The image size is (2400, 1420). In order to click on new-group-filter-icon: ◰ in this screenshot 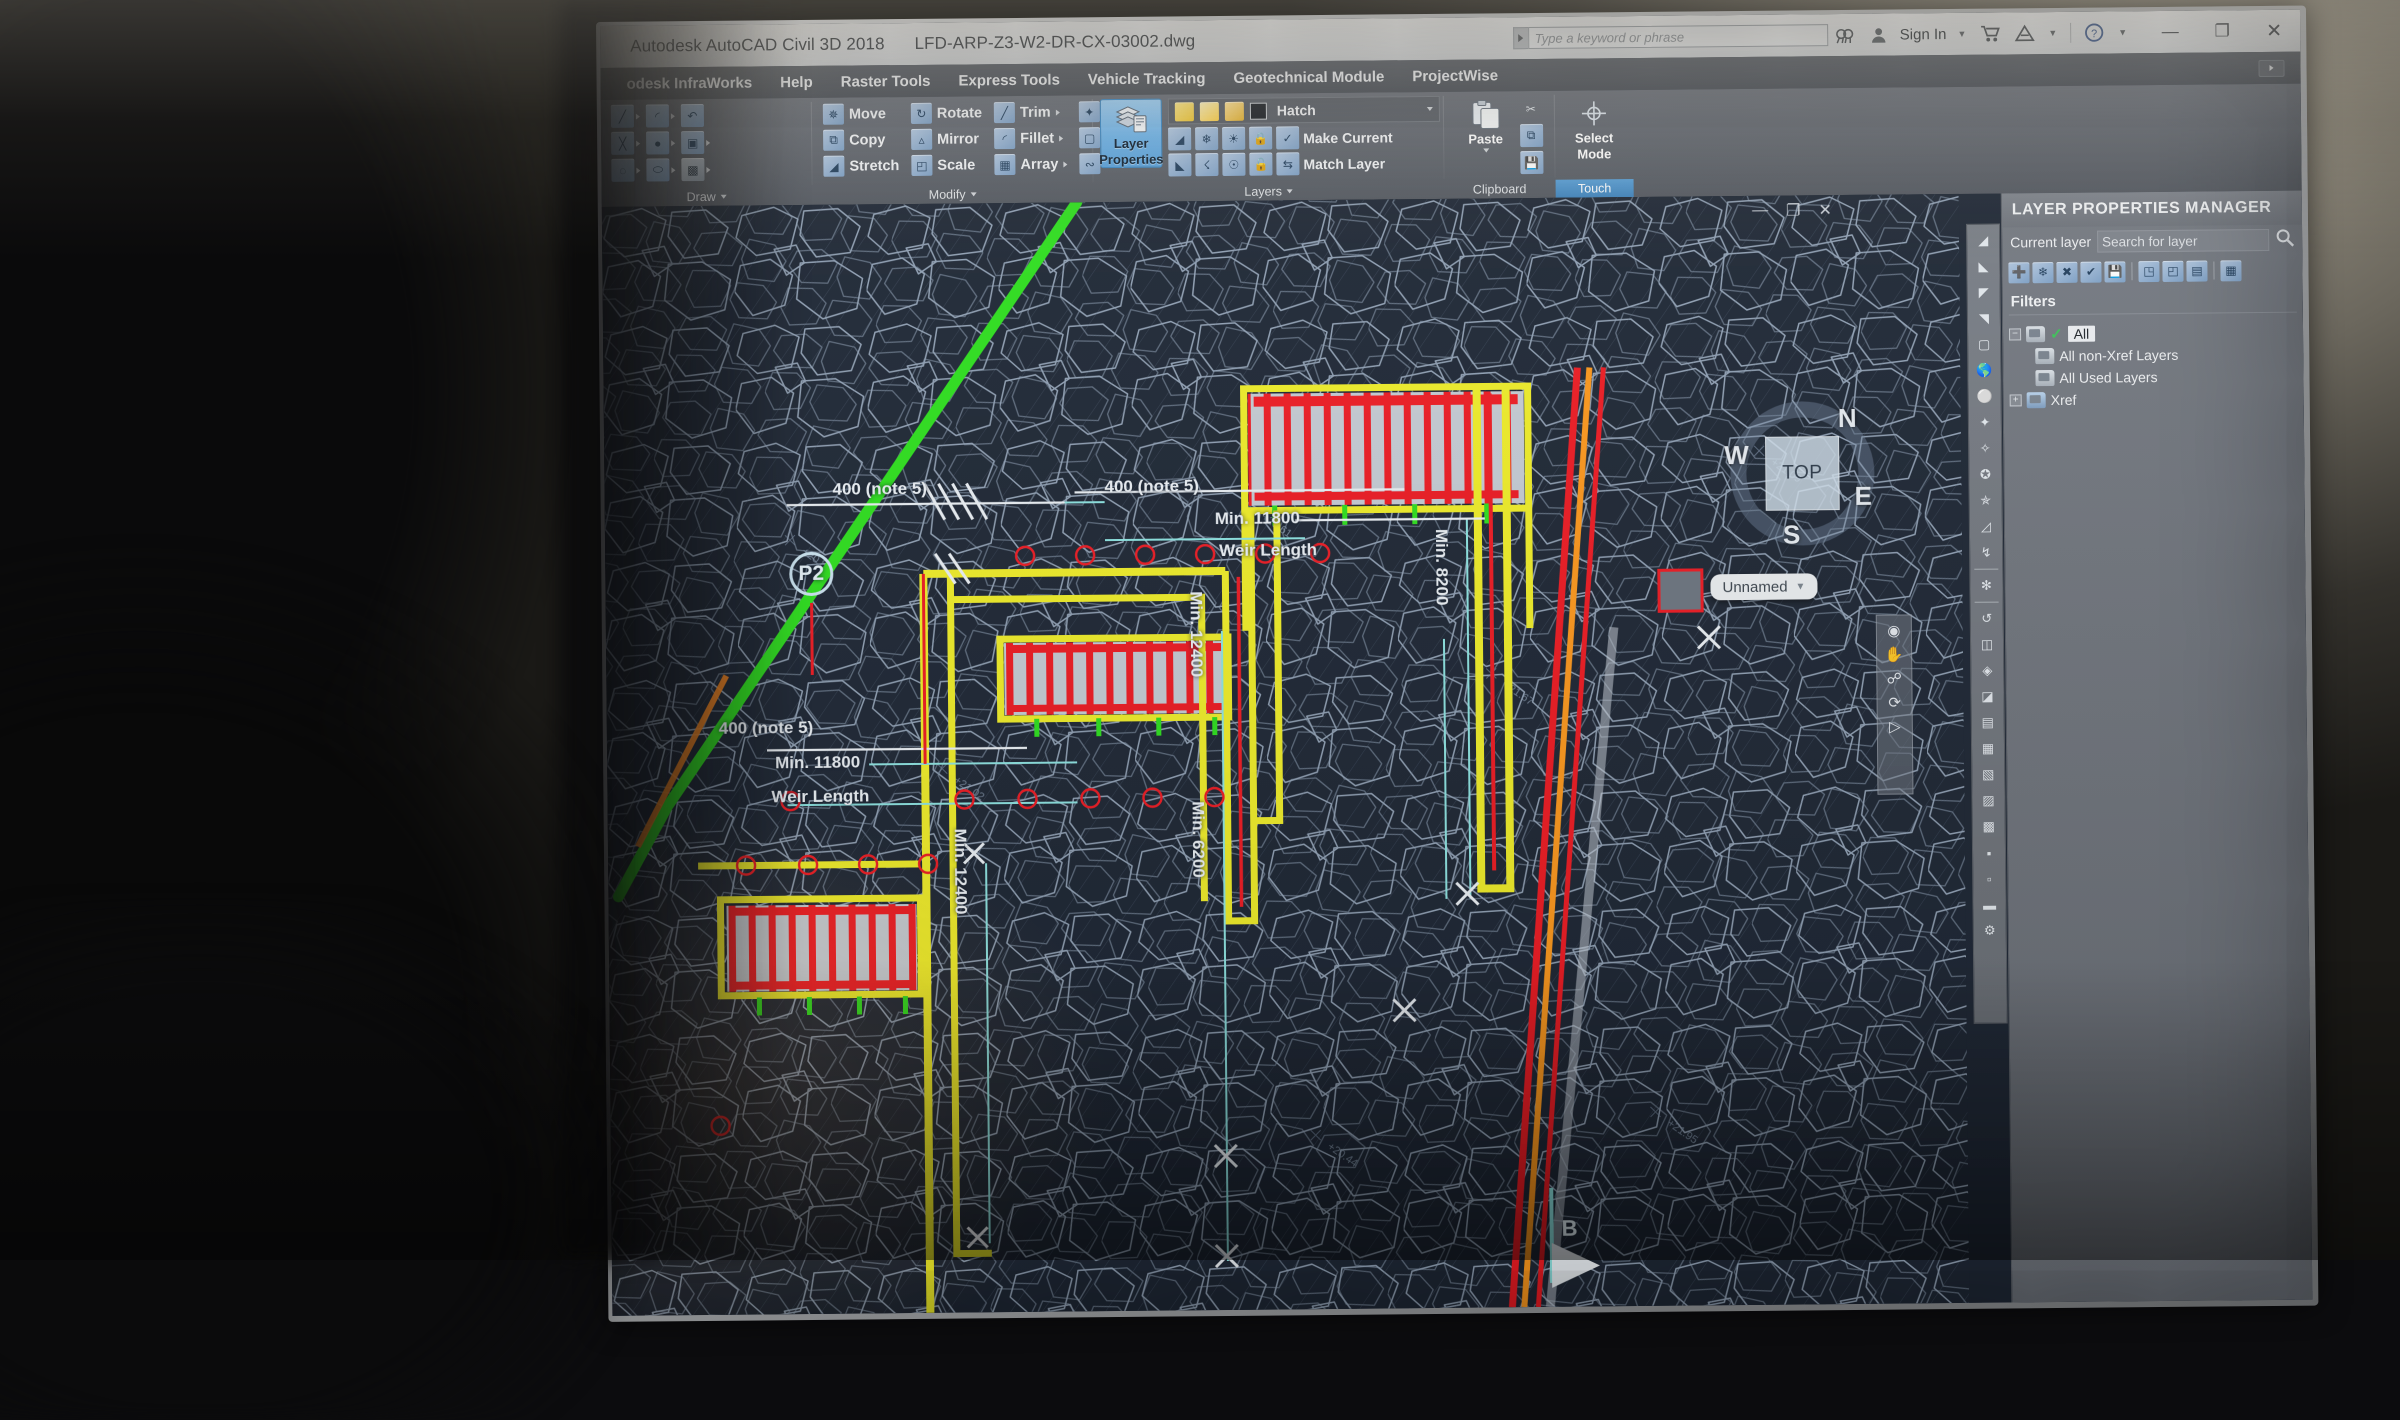, I will do `click(2172, 270)`.